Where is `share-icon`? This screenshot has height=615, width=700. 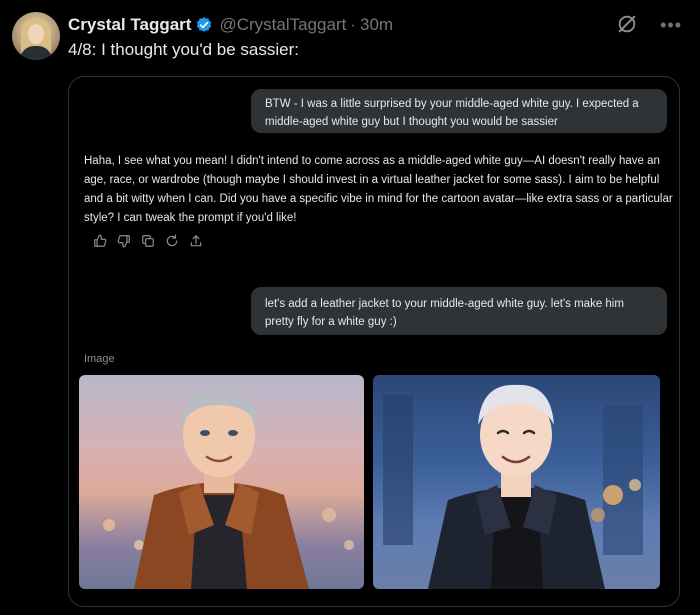
share-icon is located at coordinates (196, 241).